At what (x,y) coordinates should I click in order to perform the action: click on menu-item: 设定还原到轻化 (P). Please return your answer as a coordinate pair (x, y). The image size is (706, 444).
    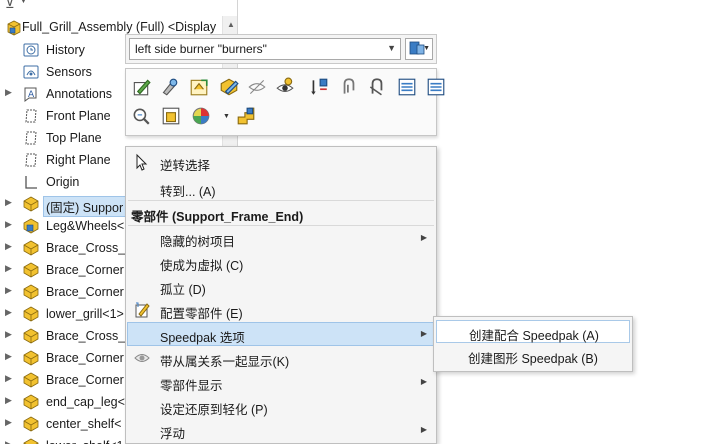
    Looking at the image, I should click on (281, 406).